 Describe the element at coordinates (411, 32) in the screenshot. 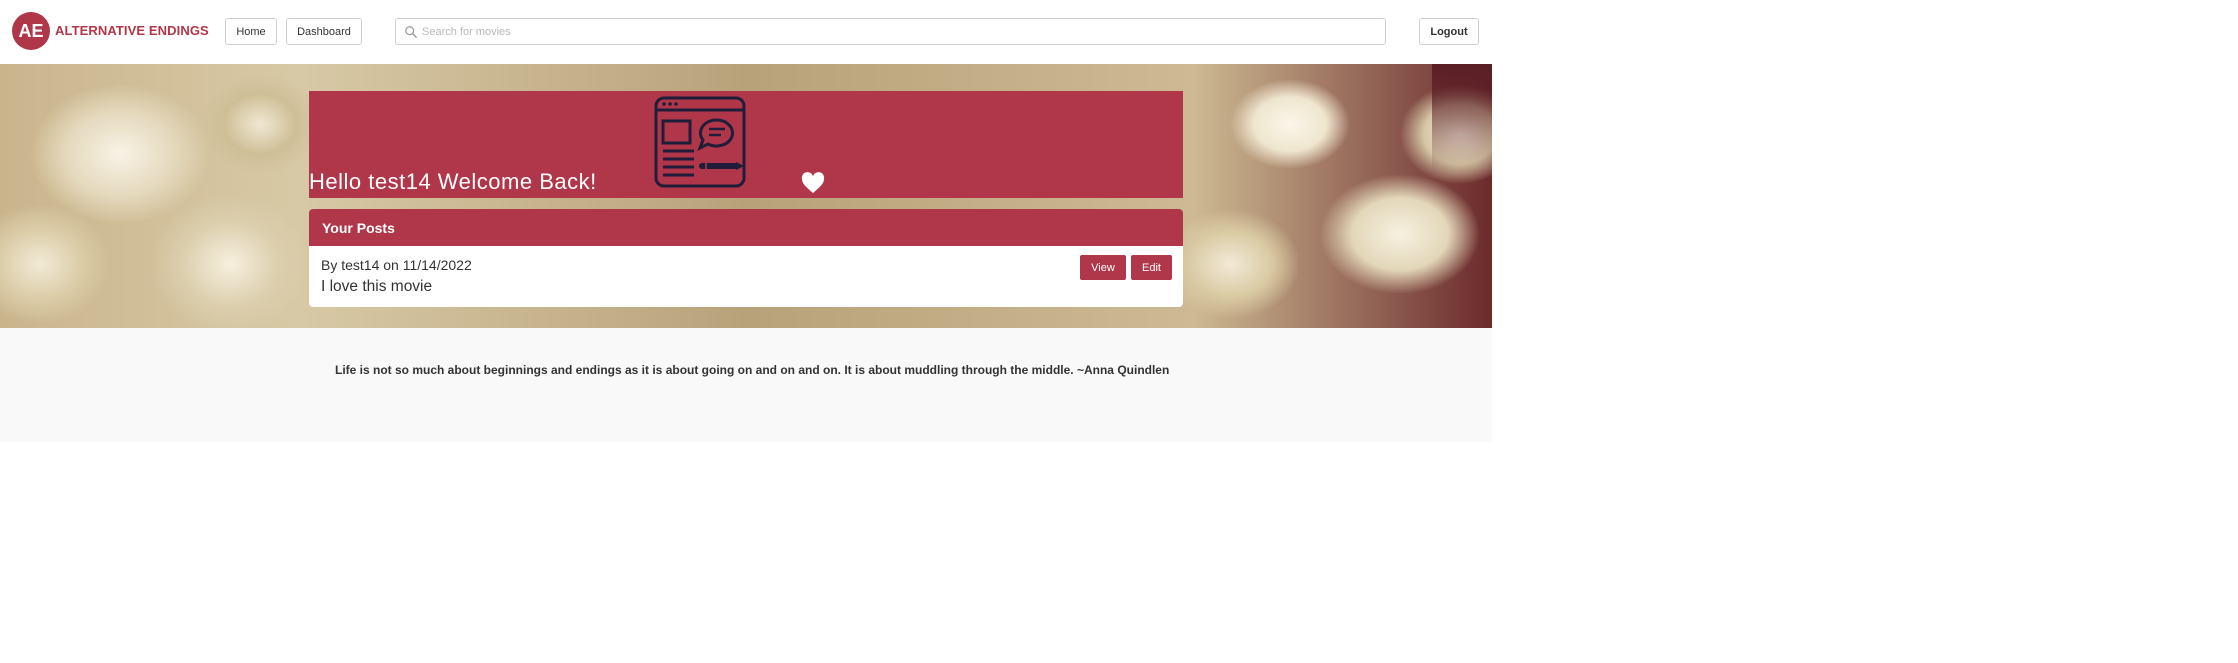

I see `search-icon` at that location.